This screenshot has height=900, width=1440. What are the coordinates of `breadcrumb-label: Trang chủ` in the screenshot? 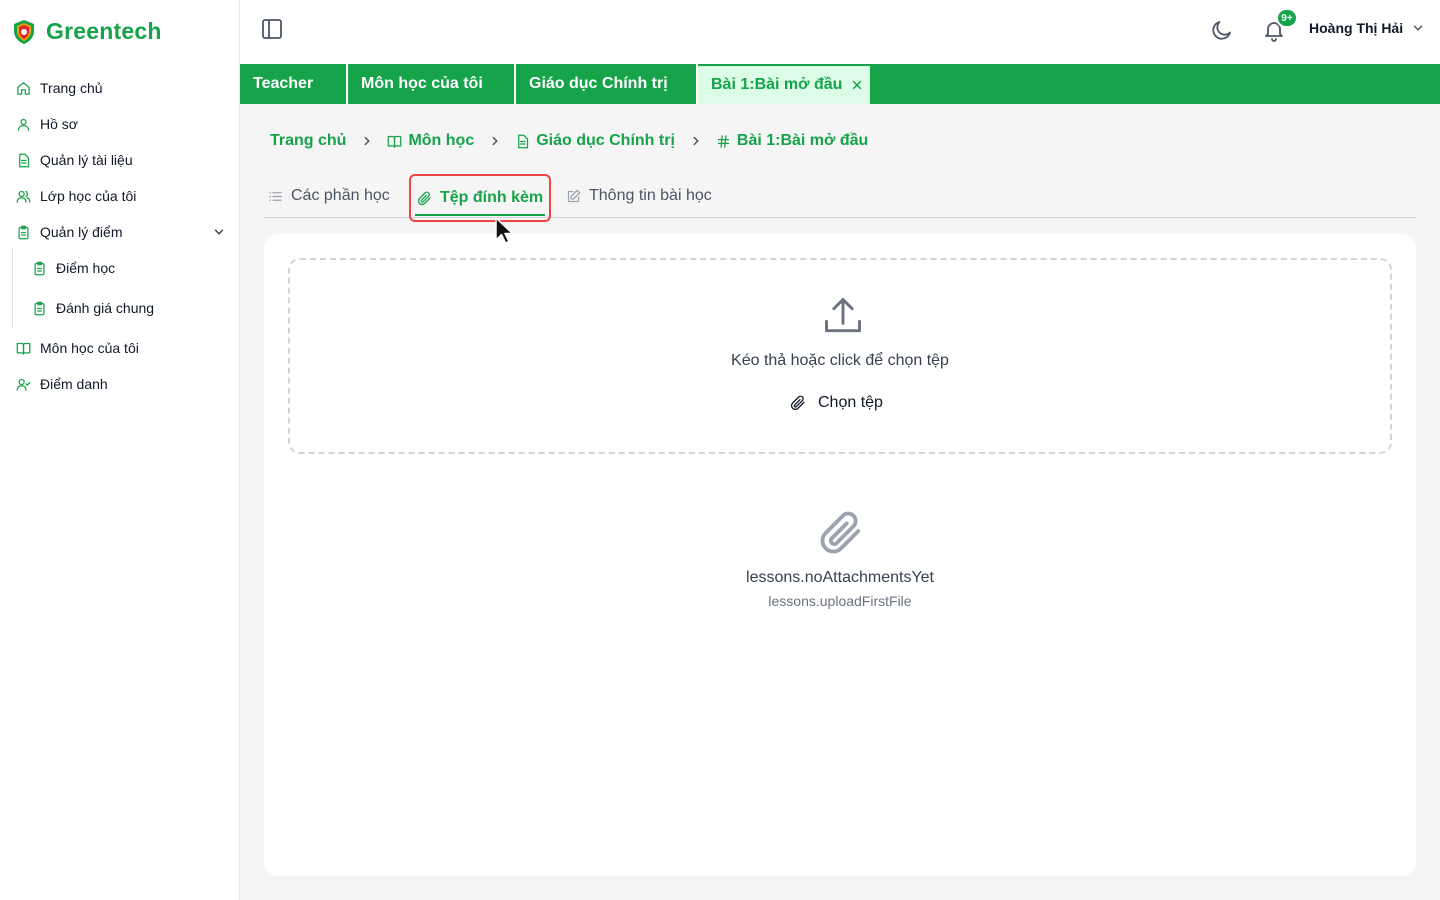 It's located at (308, 140).